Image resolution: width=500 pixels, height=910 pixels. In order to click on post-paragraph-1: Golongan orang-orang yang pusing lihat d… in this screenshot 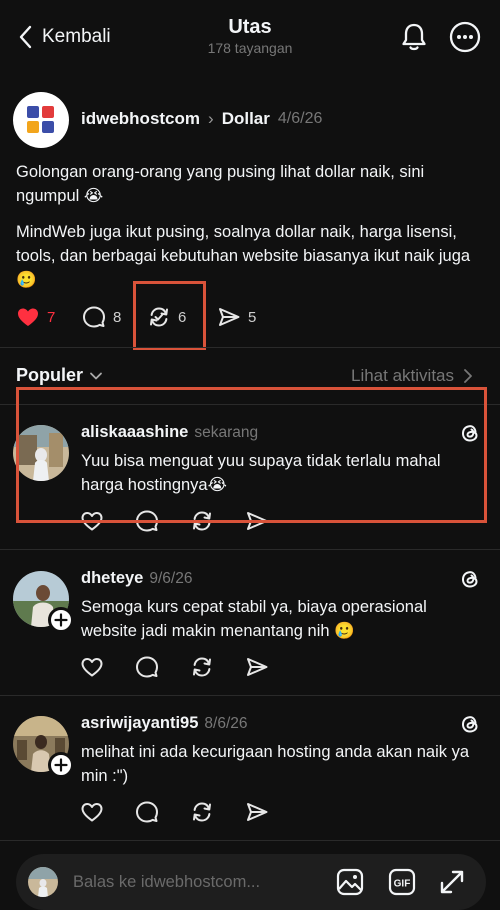, I will do `click(220, 184)`.